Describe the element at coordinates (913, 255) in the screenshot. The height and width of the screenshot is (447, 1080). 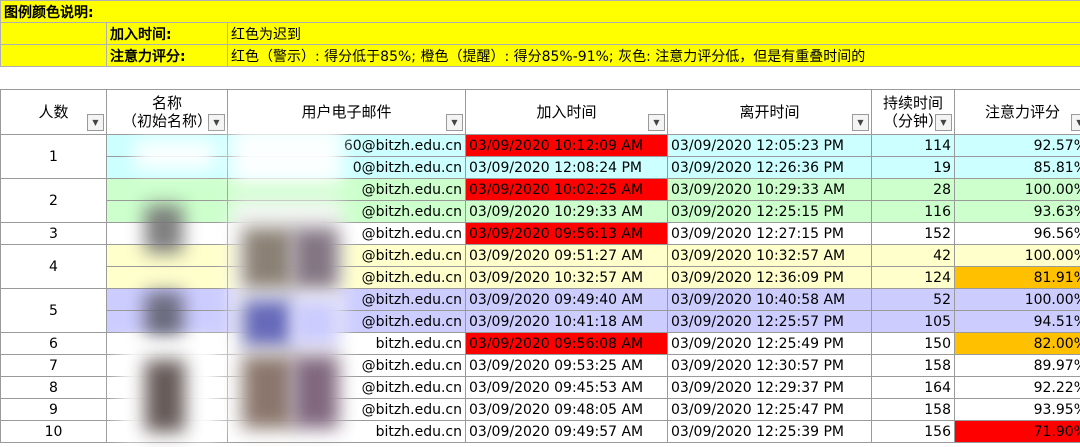
I see `cell-duration: 42` at that location.